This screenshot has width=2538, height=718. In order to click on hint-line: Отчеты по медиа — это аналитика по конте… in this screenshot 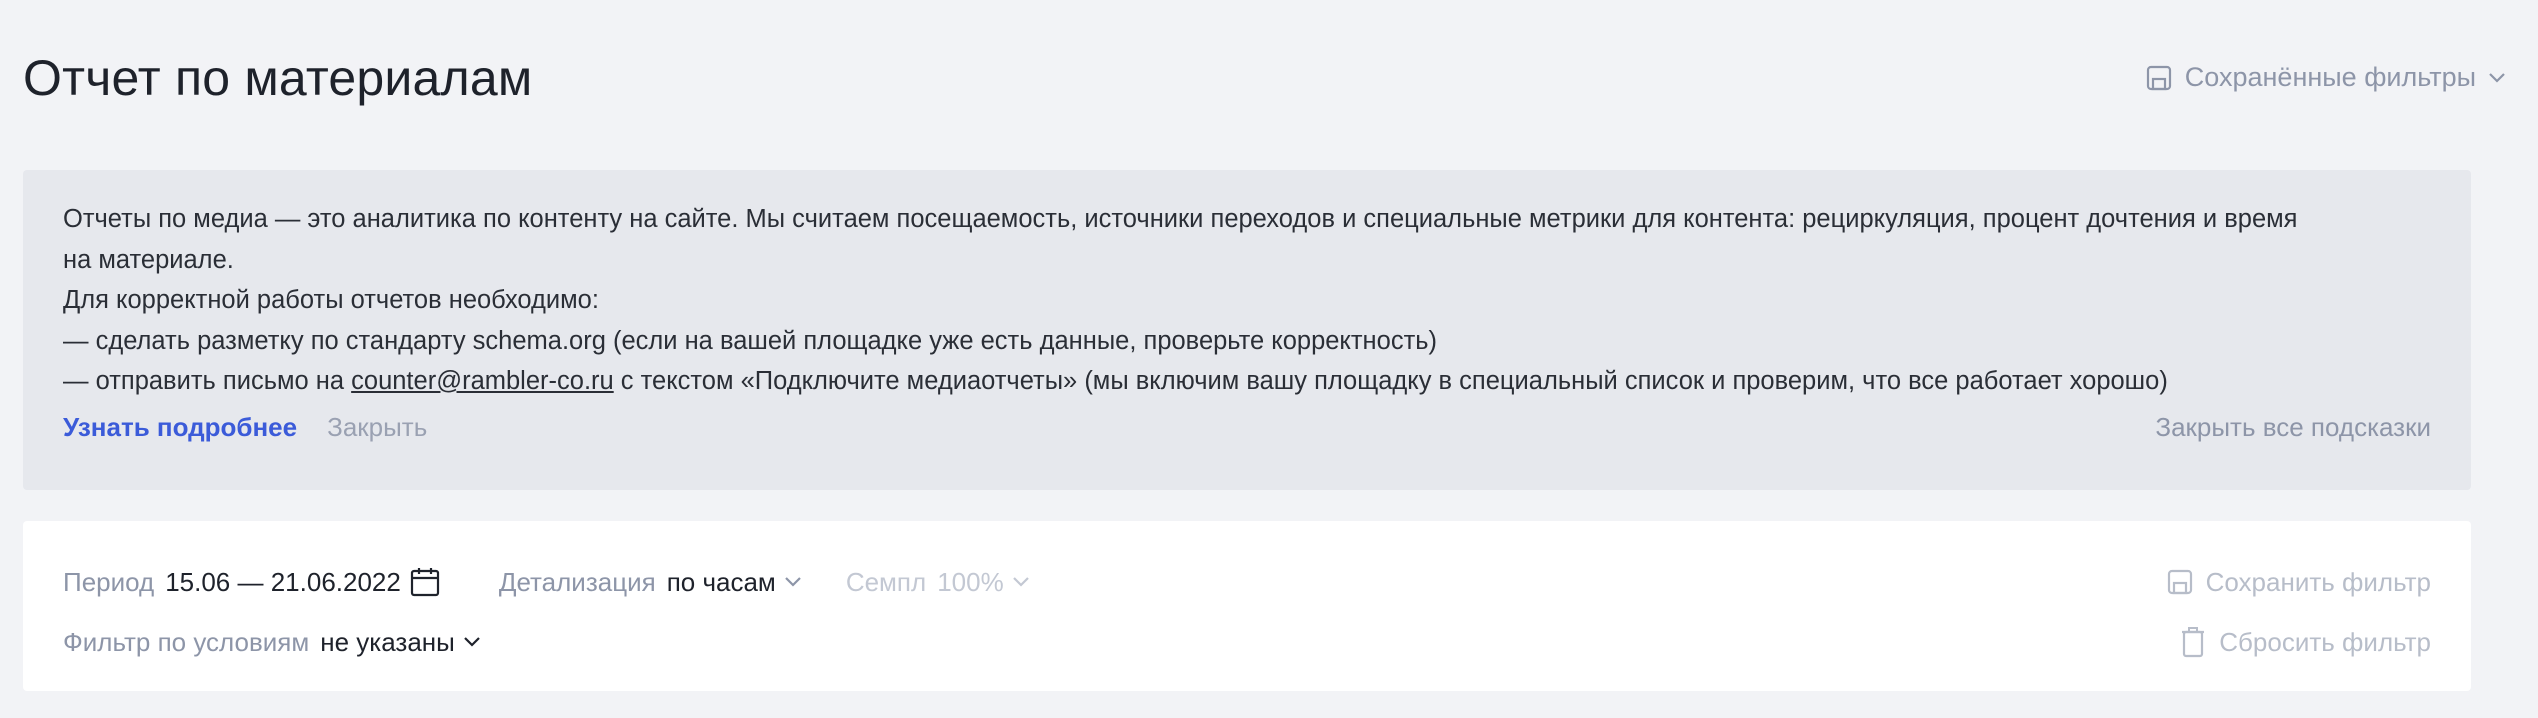, I will do `click(1180, 219)`.